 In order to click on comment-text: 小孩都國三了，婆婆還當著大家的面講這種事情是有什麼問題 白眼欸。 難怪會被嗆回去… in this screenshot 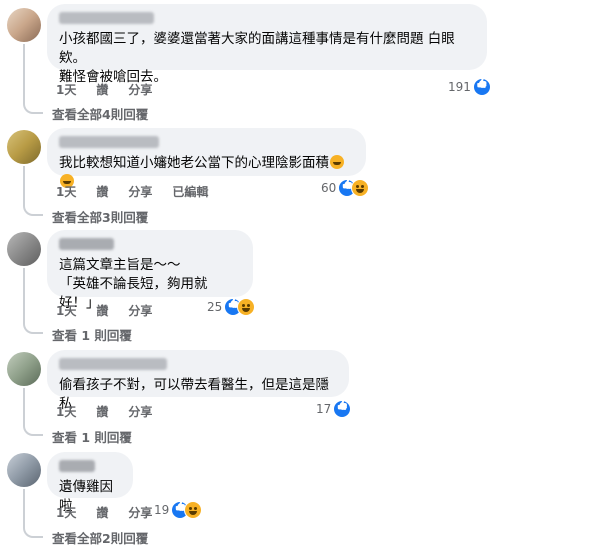, I will do `click(257, 58)`.